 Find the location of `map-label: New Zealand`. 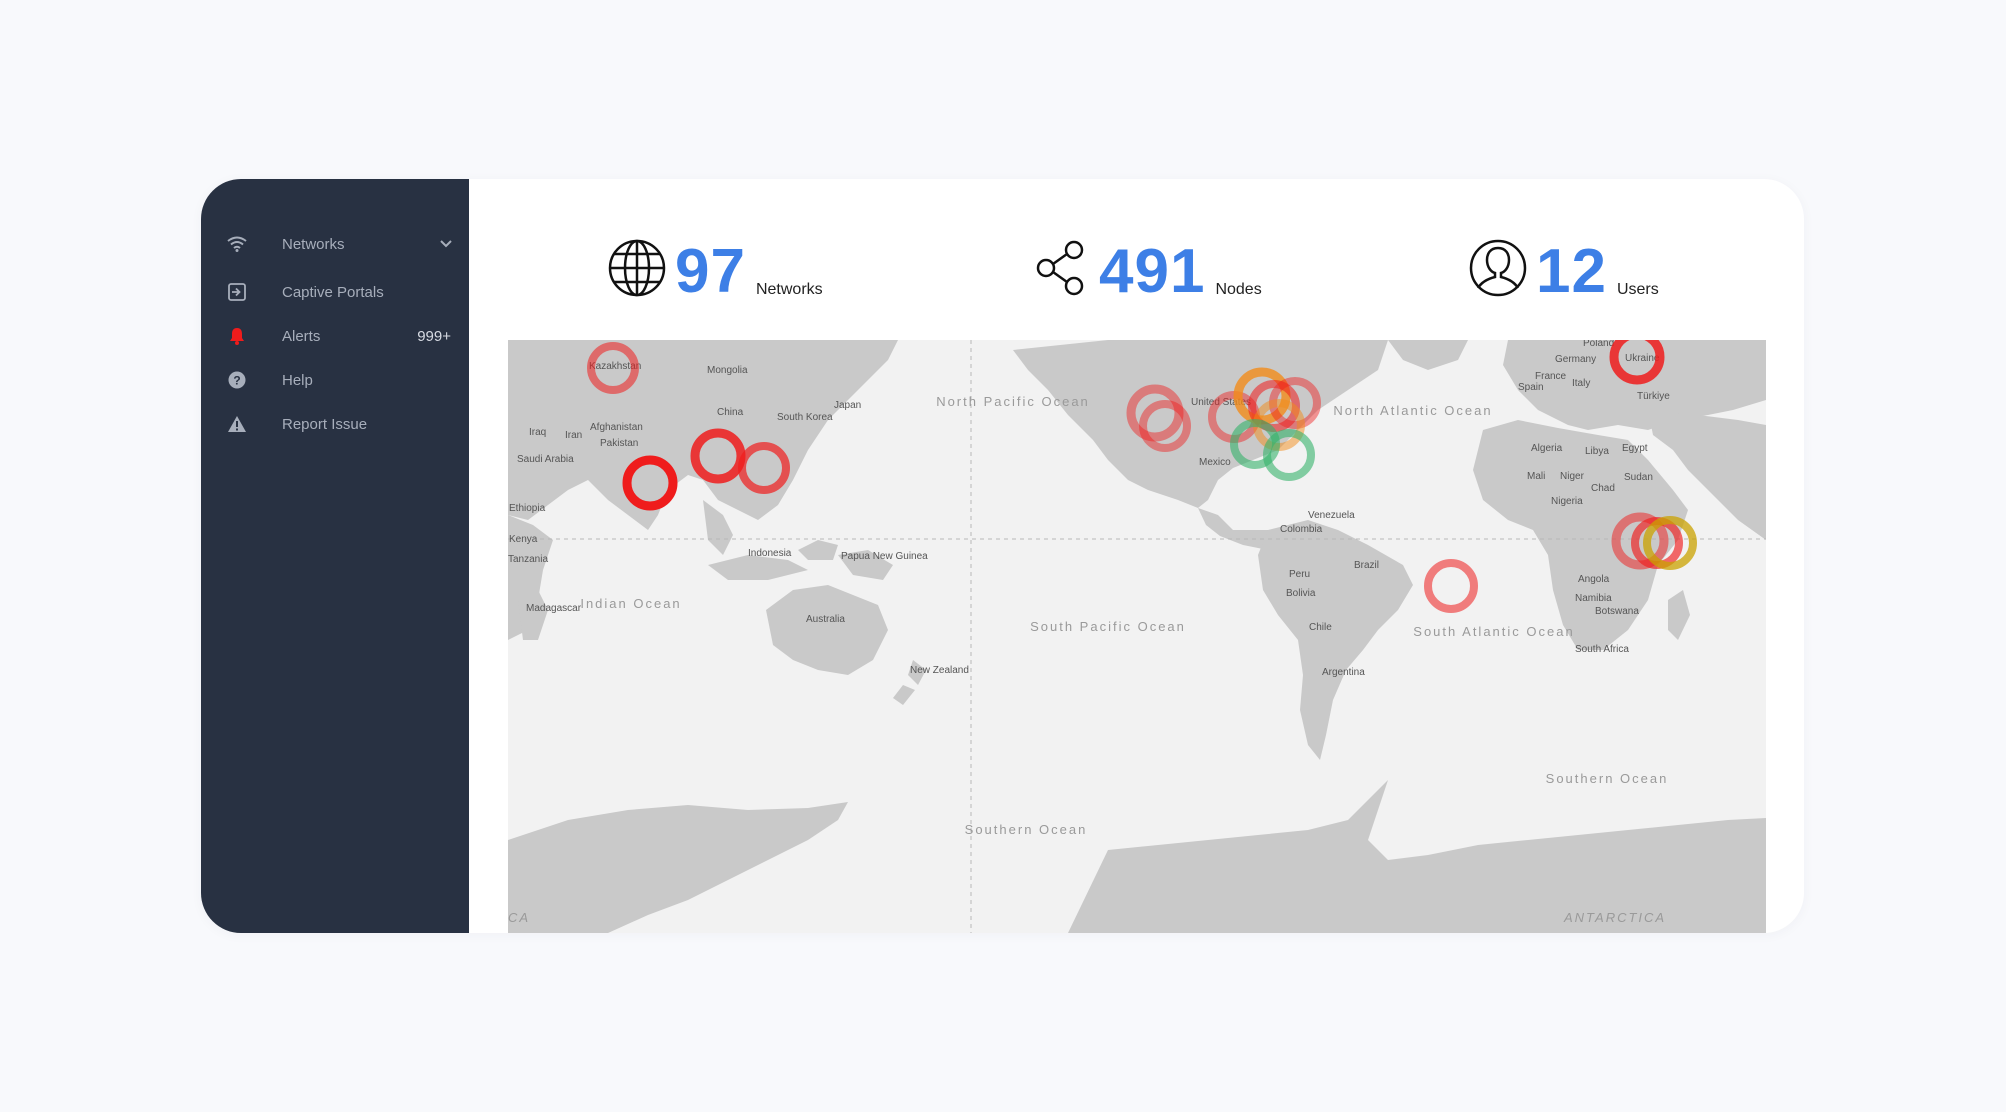

map-label: New Zealand is located at coordinates (939, 670).